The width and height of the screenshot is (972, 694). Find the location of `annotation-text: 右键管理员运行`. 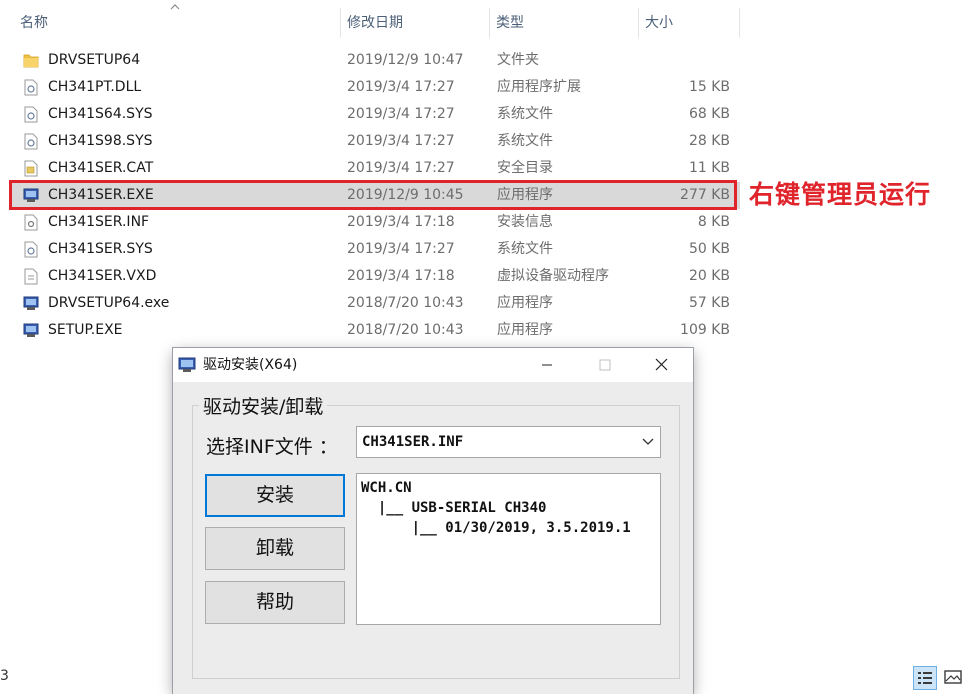

annotation-text: 右键管理员运行 is located at coordinates (840, 194).